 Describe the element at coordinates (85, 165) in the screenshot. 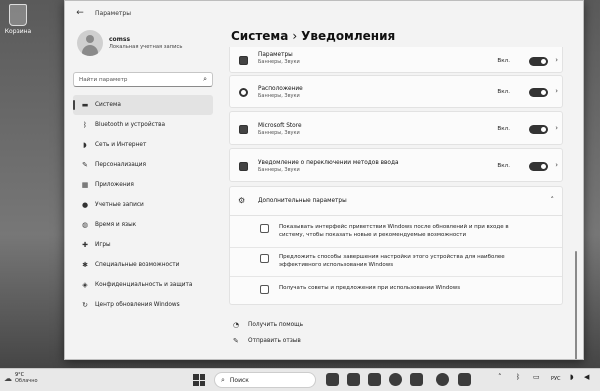

I see `brush-icon: ✎` at that location.